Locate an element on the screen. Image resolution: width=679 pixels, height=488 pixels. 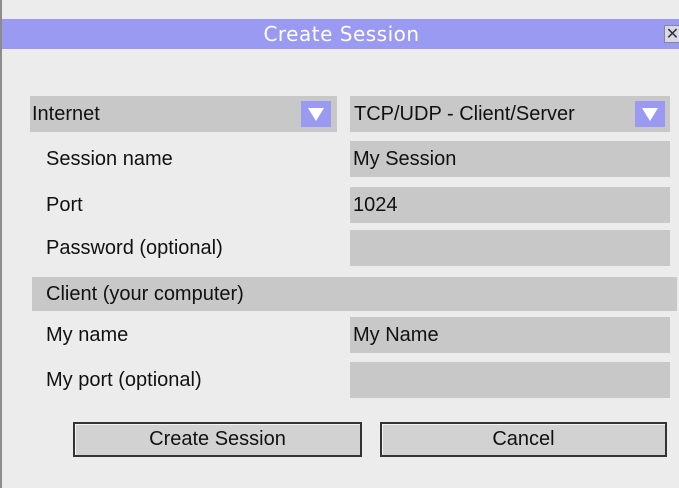
password-input is located at coordinates (510, 248).